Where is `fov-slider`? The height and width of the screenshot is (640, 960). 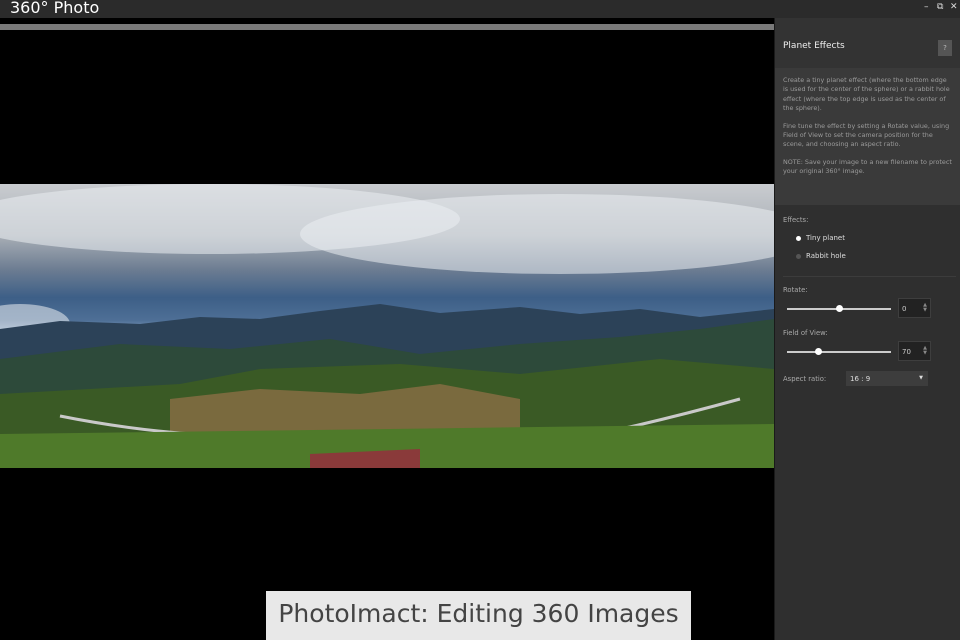 fov-slider is located at coordinates (839, 352).